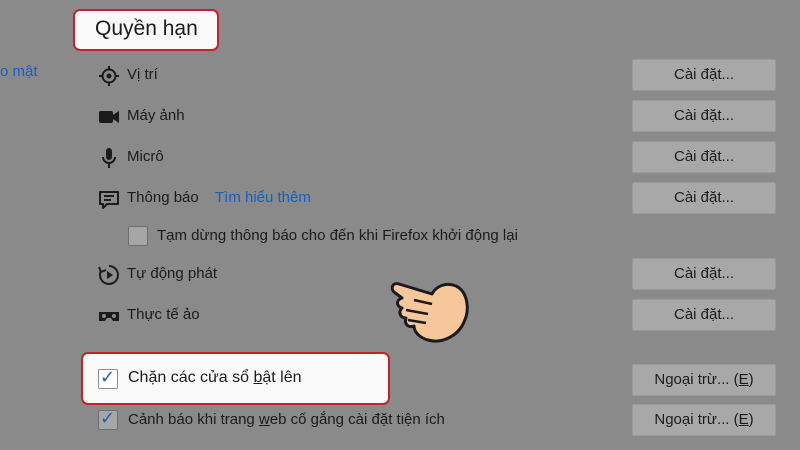  What do you see at coordinates (163, 197) in the screenshot?
I see `permission-label-notifications: Thông báo` at bounding box center [163, 197].